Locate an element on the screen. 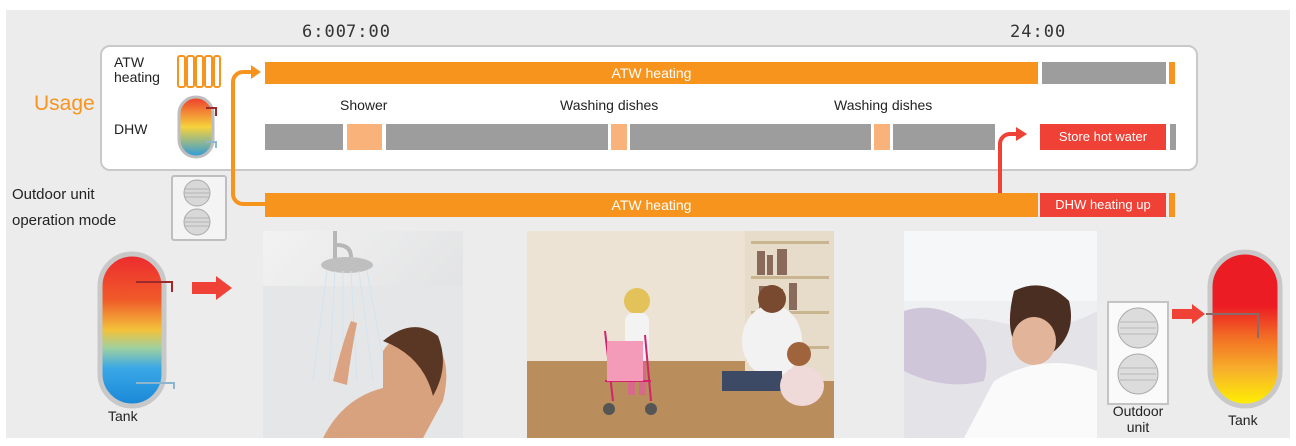 This screenshot has height=446, width=1296. time-label-6: 6:00 is located at coordinates (324, 32).